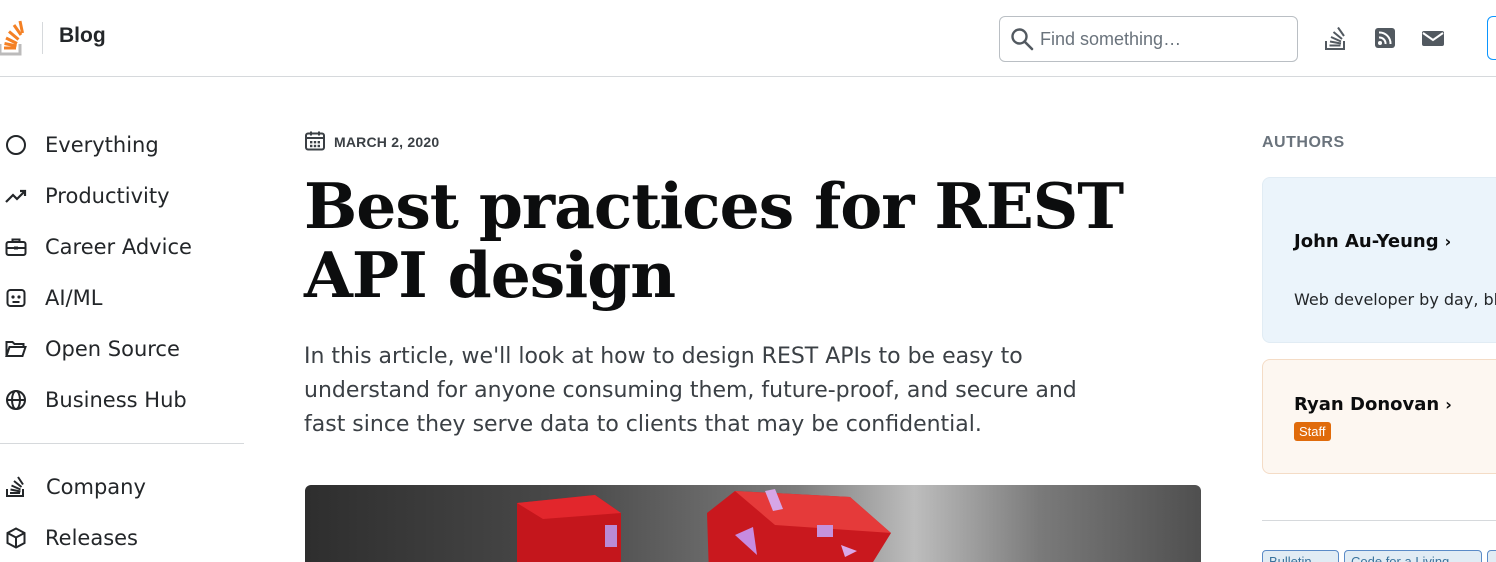  What do you see at coordinates (74, 298) in the screenshot?
I see `nav-label: AI/ML` at bounding box center [74, 298].